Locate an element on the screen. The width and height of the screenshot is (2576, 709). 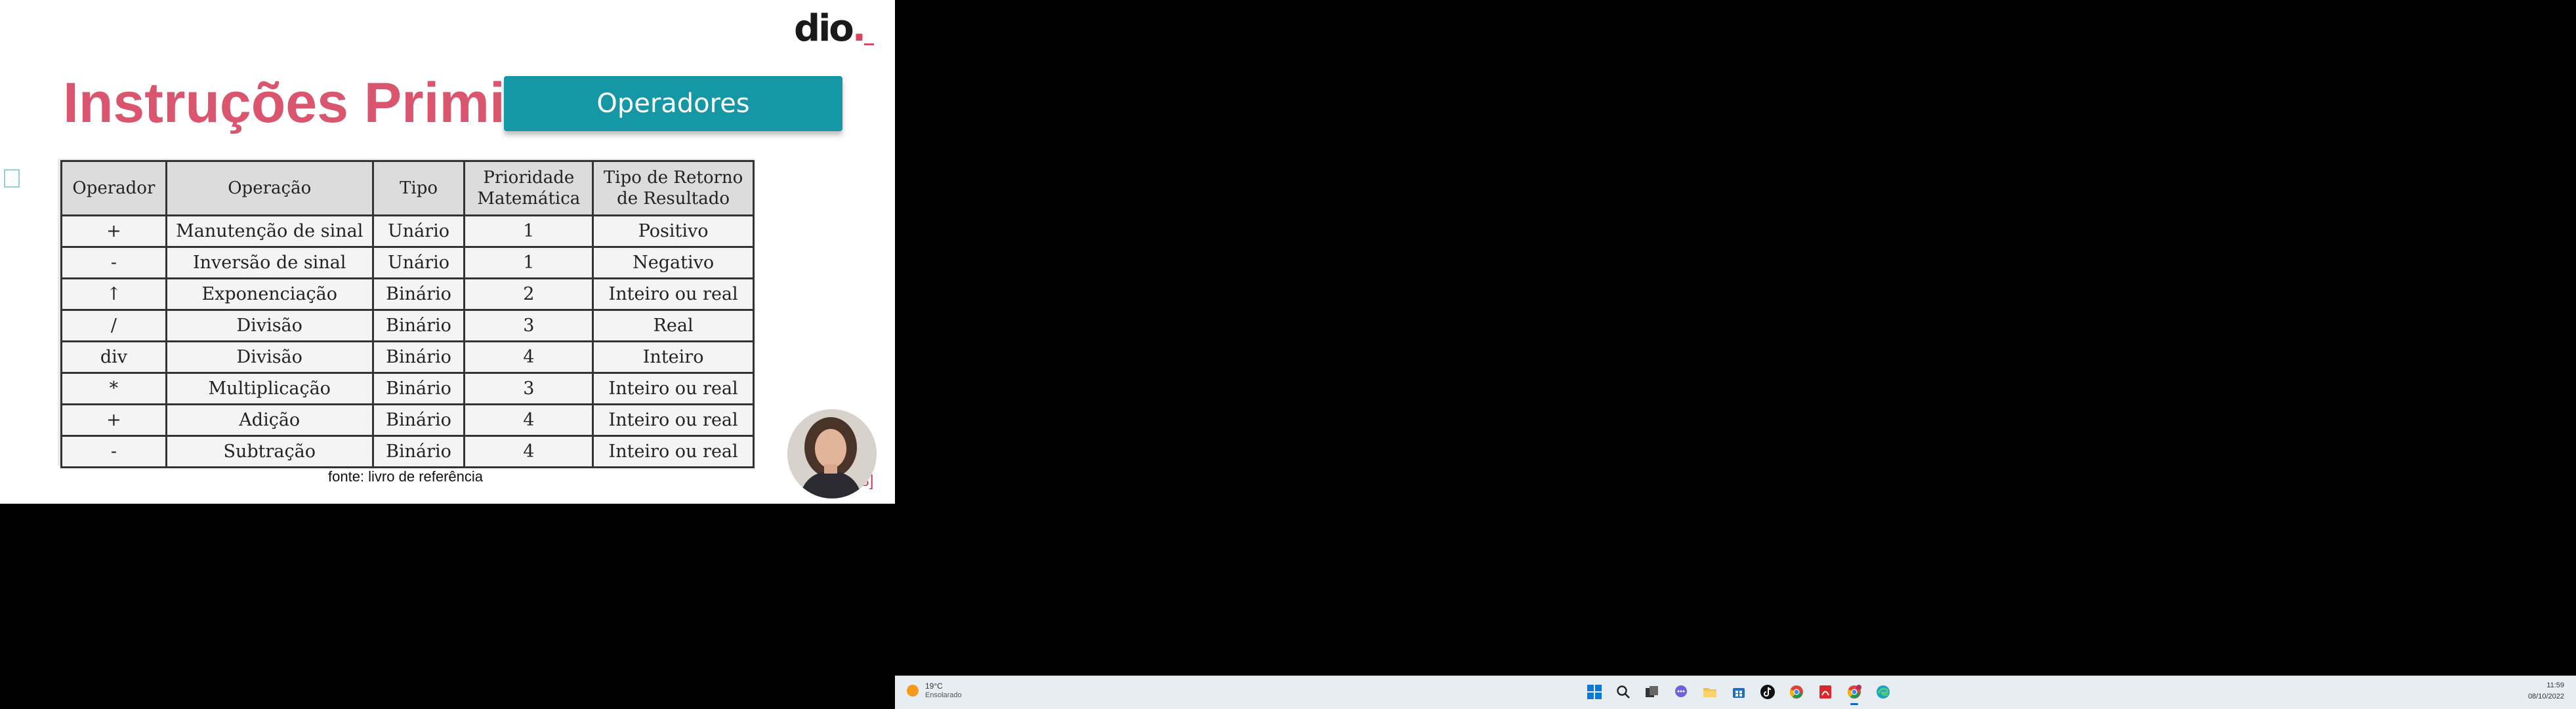
cell-operador: div is located at coordinates (114, 357).